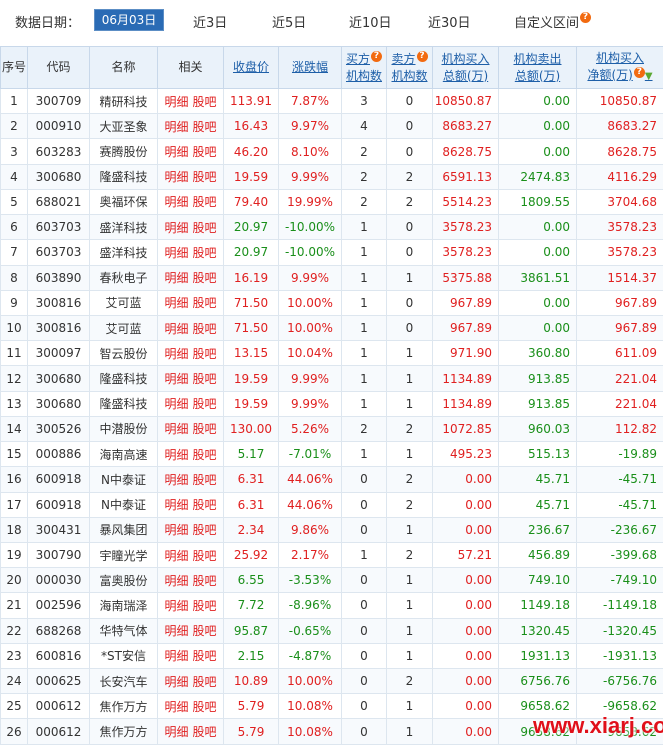  What do you see at coordinates (58, 101) in the screenshot?
I see `stock-code-cell: 300709` at bounding box center [58, 101].